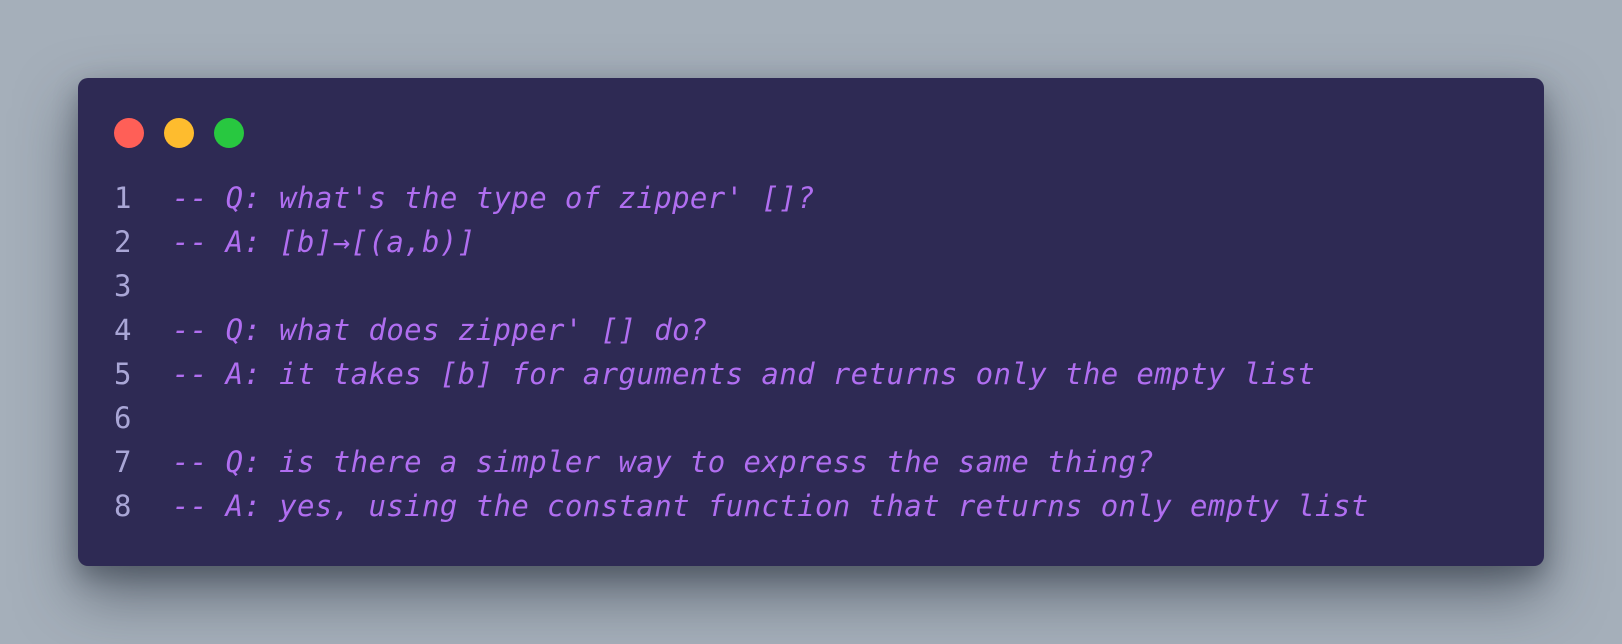 The image size is (1622, 644). What do you see at coordinates (493, 198) in the screenshot?
I see `code-comment: -- Q: what's the type of zipper' []?` at bounding box center [493, 198].